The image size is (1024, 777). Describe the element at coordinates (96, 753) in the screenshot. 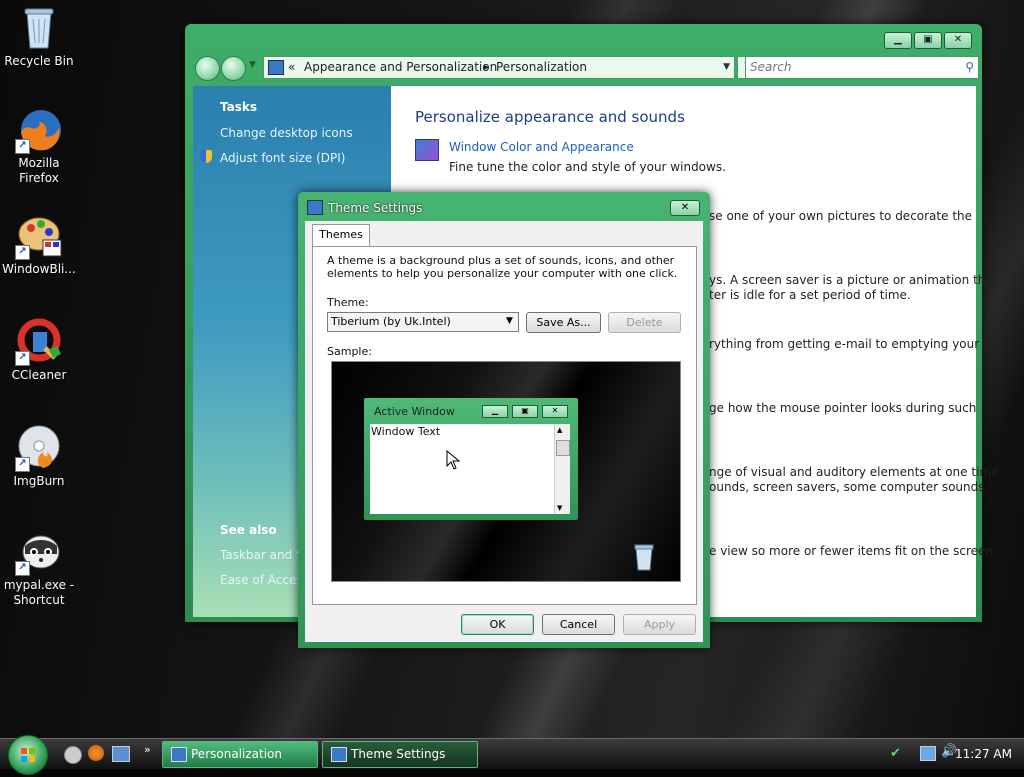

I see `quicklaunch-firefox-icon` at that location.